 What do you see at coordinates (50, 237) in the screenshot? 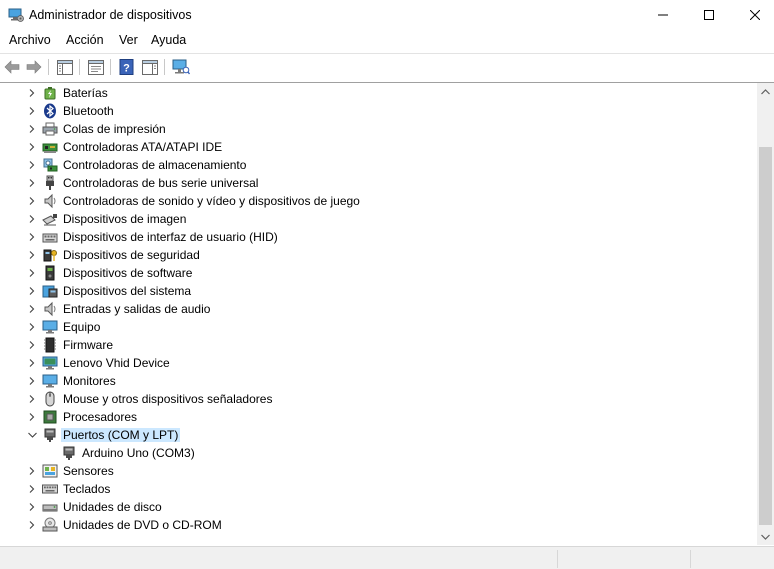
I see `hid-keyboard-icon` at bounding box center [50, 237].